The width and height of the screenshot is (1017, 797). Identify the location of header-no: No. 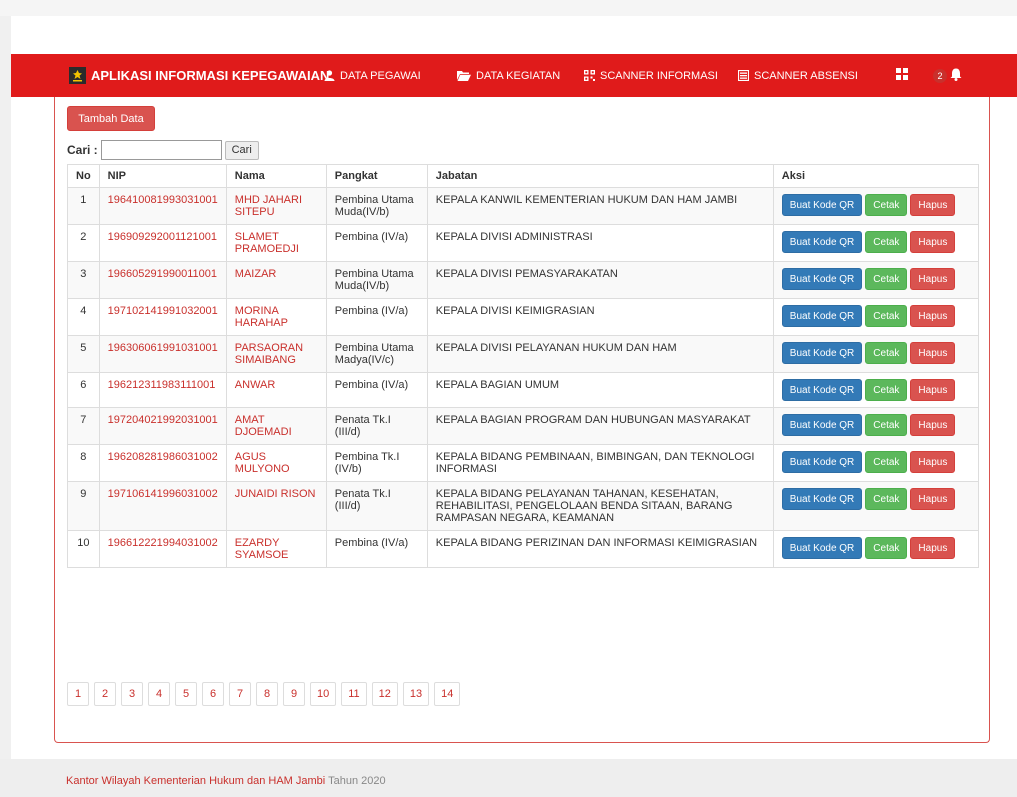
(83, 176).